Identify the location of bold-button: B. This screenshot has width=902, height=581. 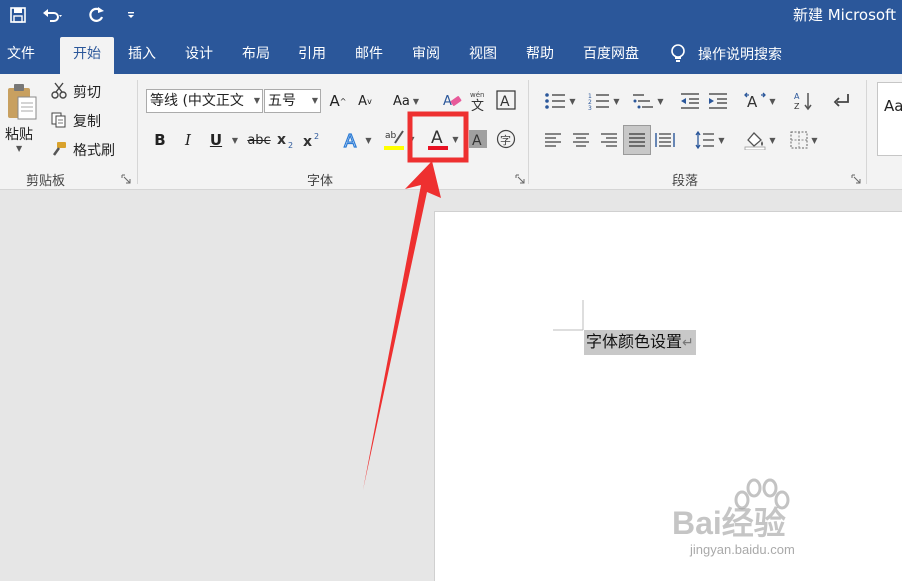
(160, 140).